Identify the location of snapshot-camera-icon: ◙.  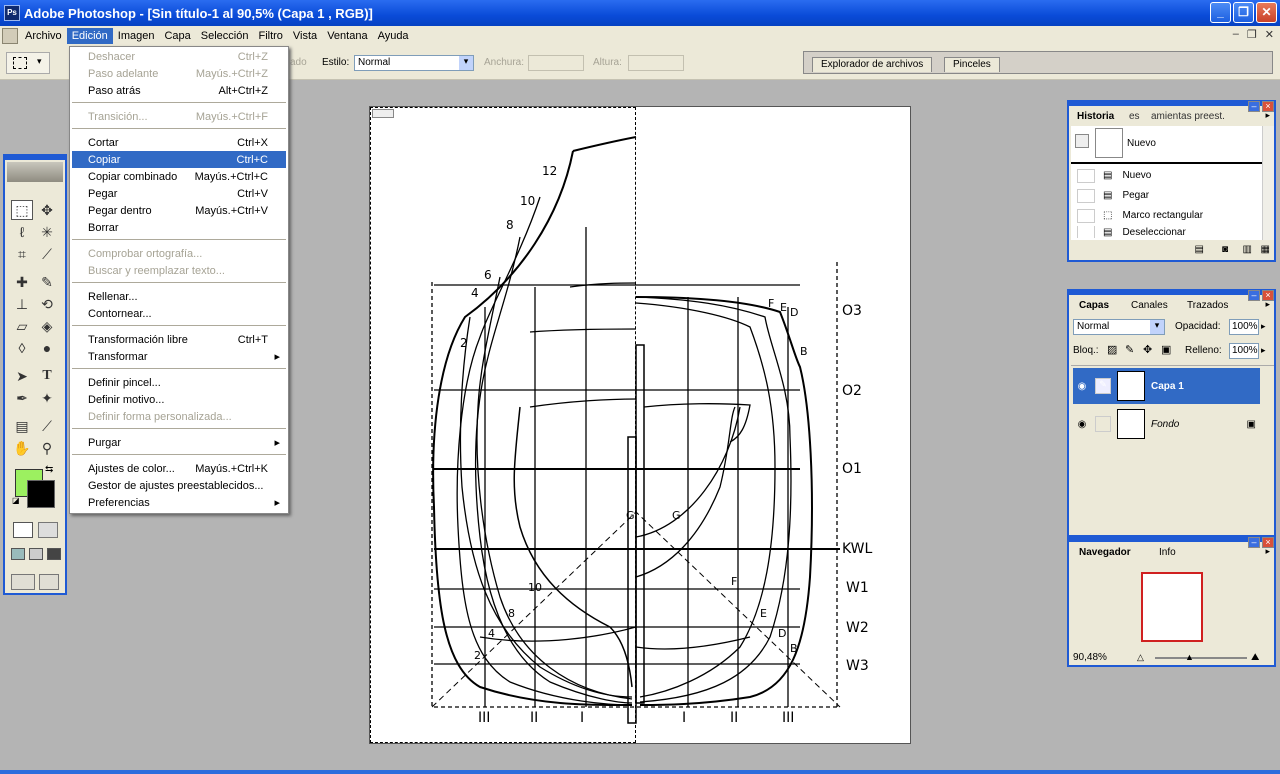
(1225, 249).